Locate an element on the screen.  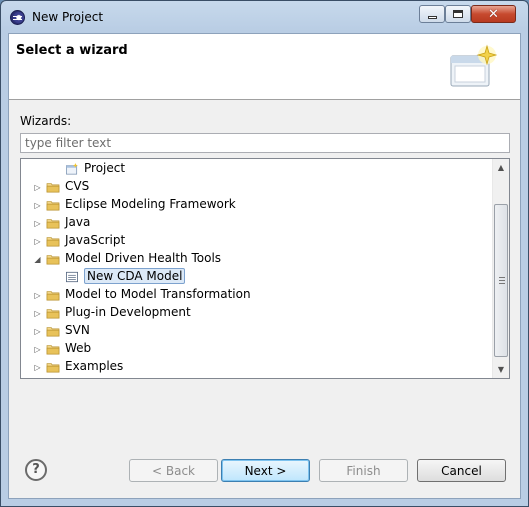
tree-item-label: Java is located at coordinates (78, 222).